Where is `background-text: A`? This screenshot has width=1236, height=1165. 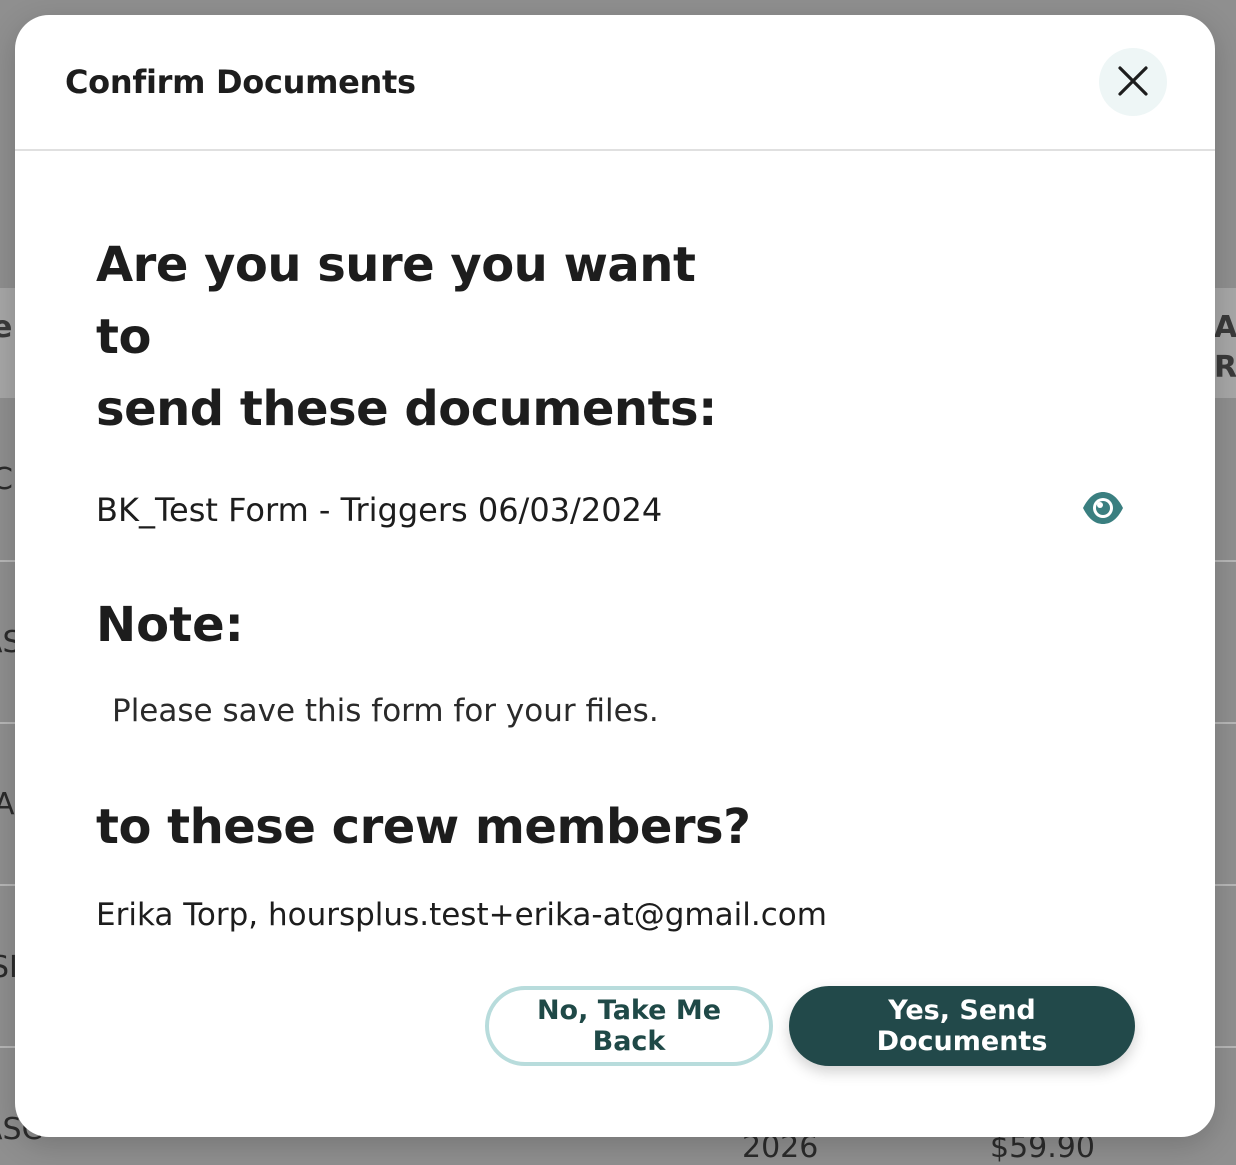
background-text: A is located at coordinates (7, 804).